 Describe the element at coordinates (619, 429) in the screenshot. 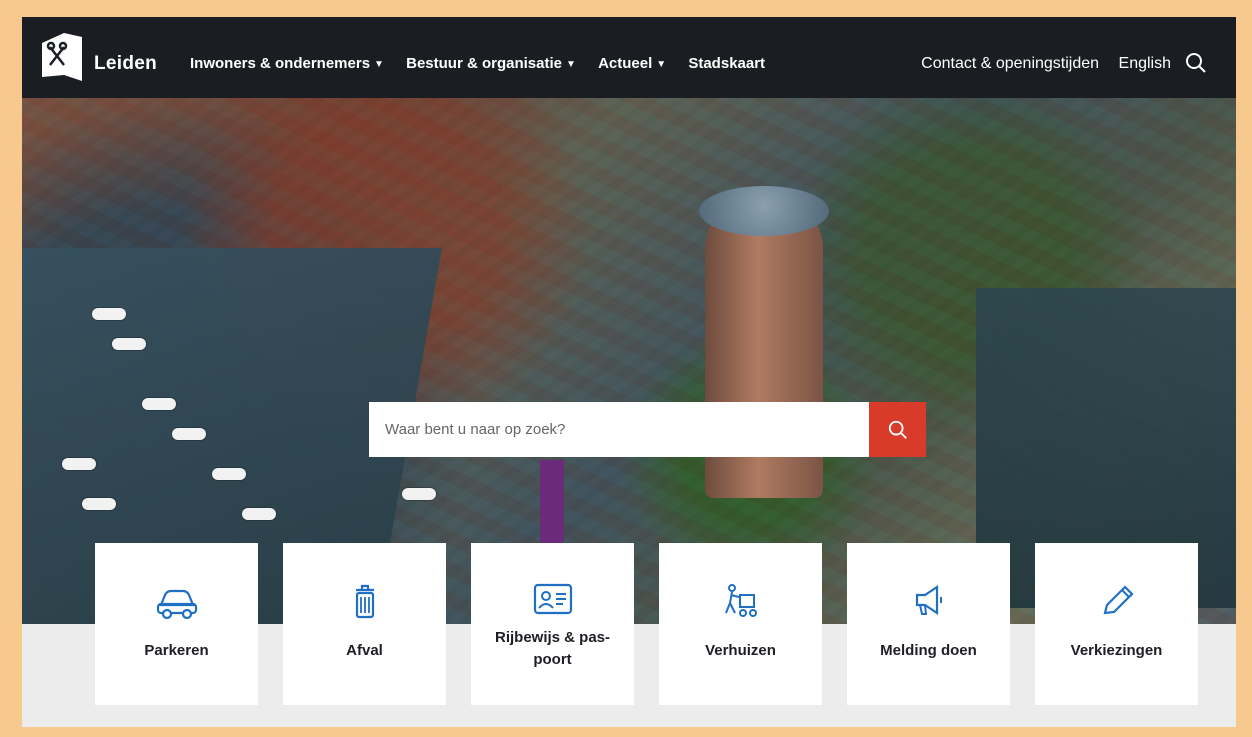

I see `search-input` at that location.